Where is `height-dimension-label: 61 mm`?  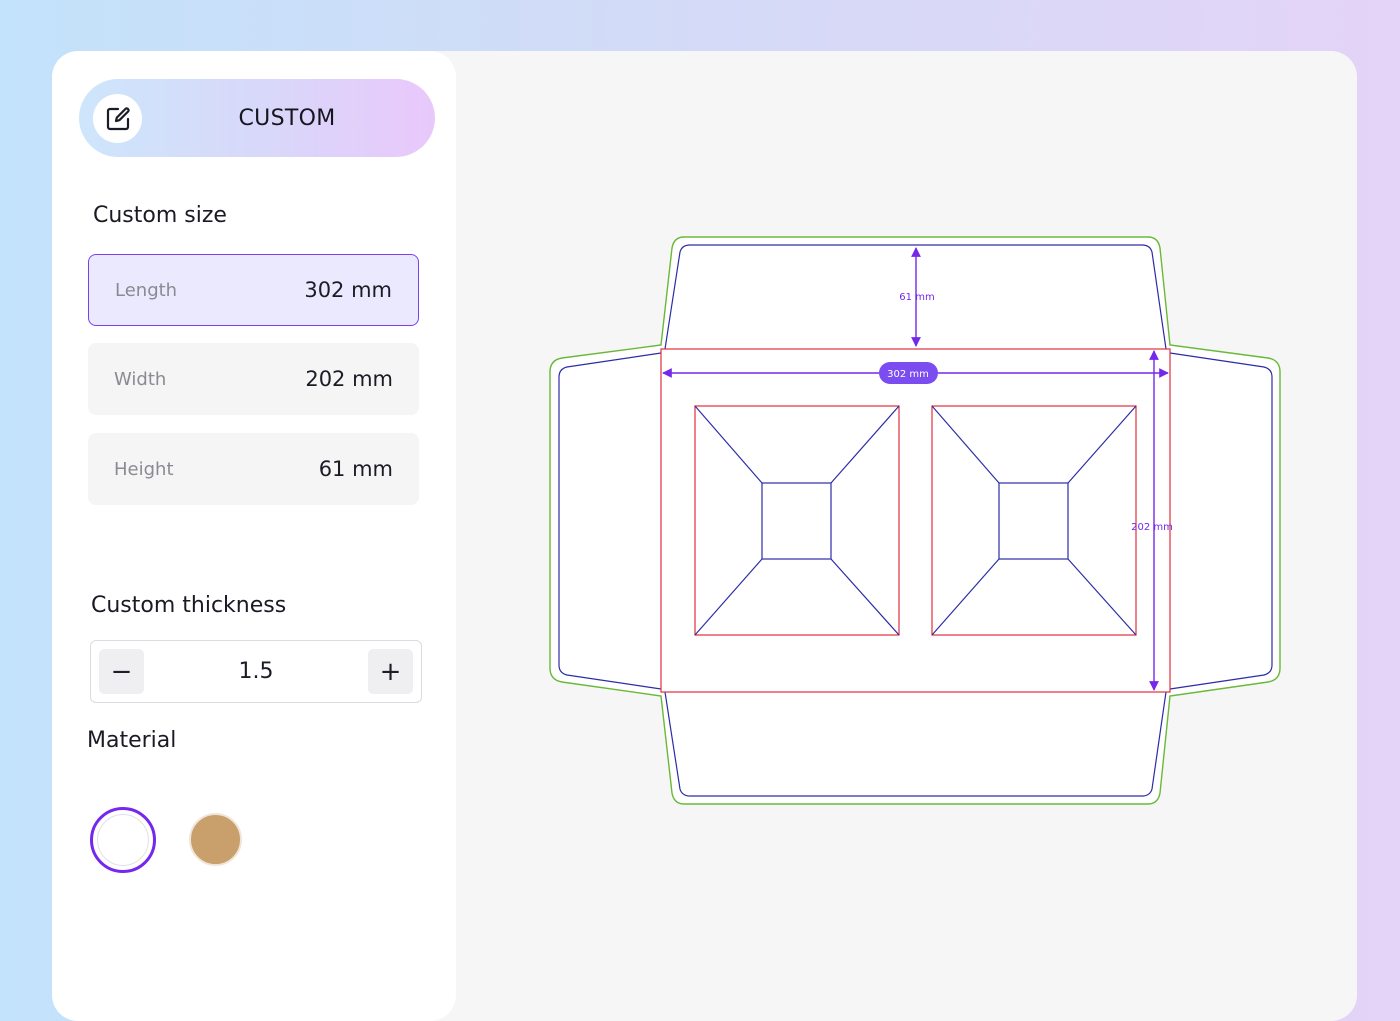 height-dimension-label: 61 mm is located at coordinates (916, 297).